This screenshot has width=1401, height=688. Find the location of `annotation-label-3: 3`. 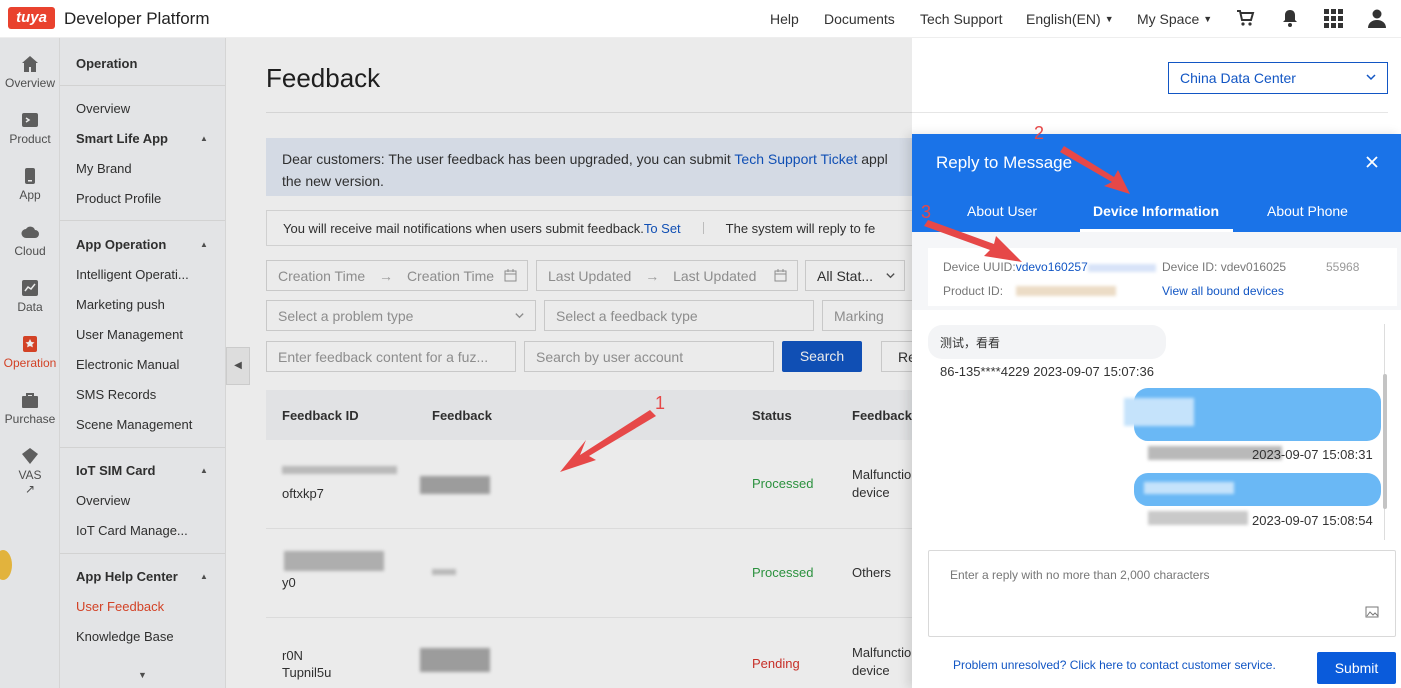

annotation-label-3: 3 is located at coordinates (926, 212).